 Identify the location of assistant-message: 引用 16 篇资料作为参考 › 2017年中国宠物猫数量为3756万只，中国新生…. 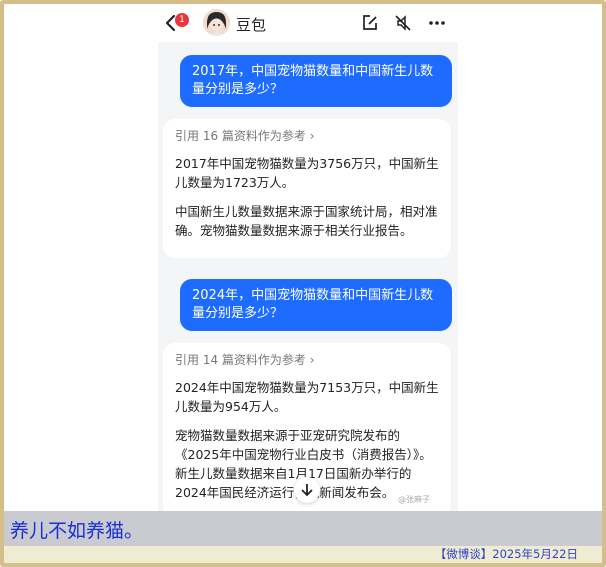
(307, 188).